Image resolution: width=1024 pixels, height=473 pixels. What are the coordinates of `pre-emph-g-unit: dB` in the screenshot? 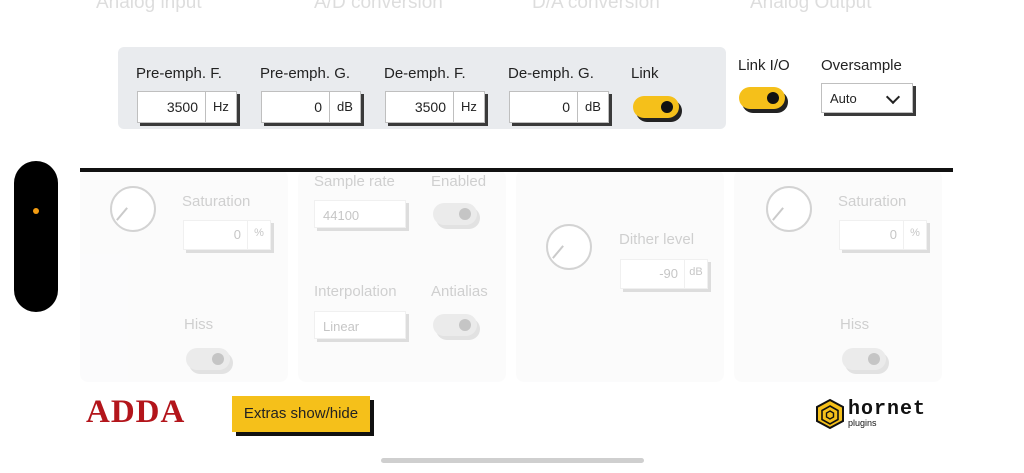 It's located at (344, 107).